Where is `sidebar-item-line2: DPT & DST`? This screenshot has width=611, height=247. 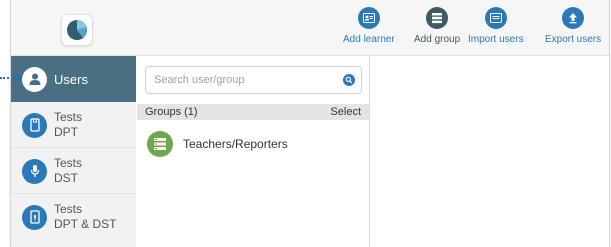 sidebar-item-line2: DPT & DST is located at coordinates (85, 224).